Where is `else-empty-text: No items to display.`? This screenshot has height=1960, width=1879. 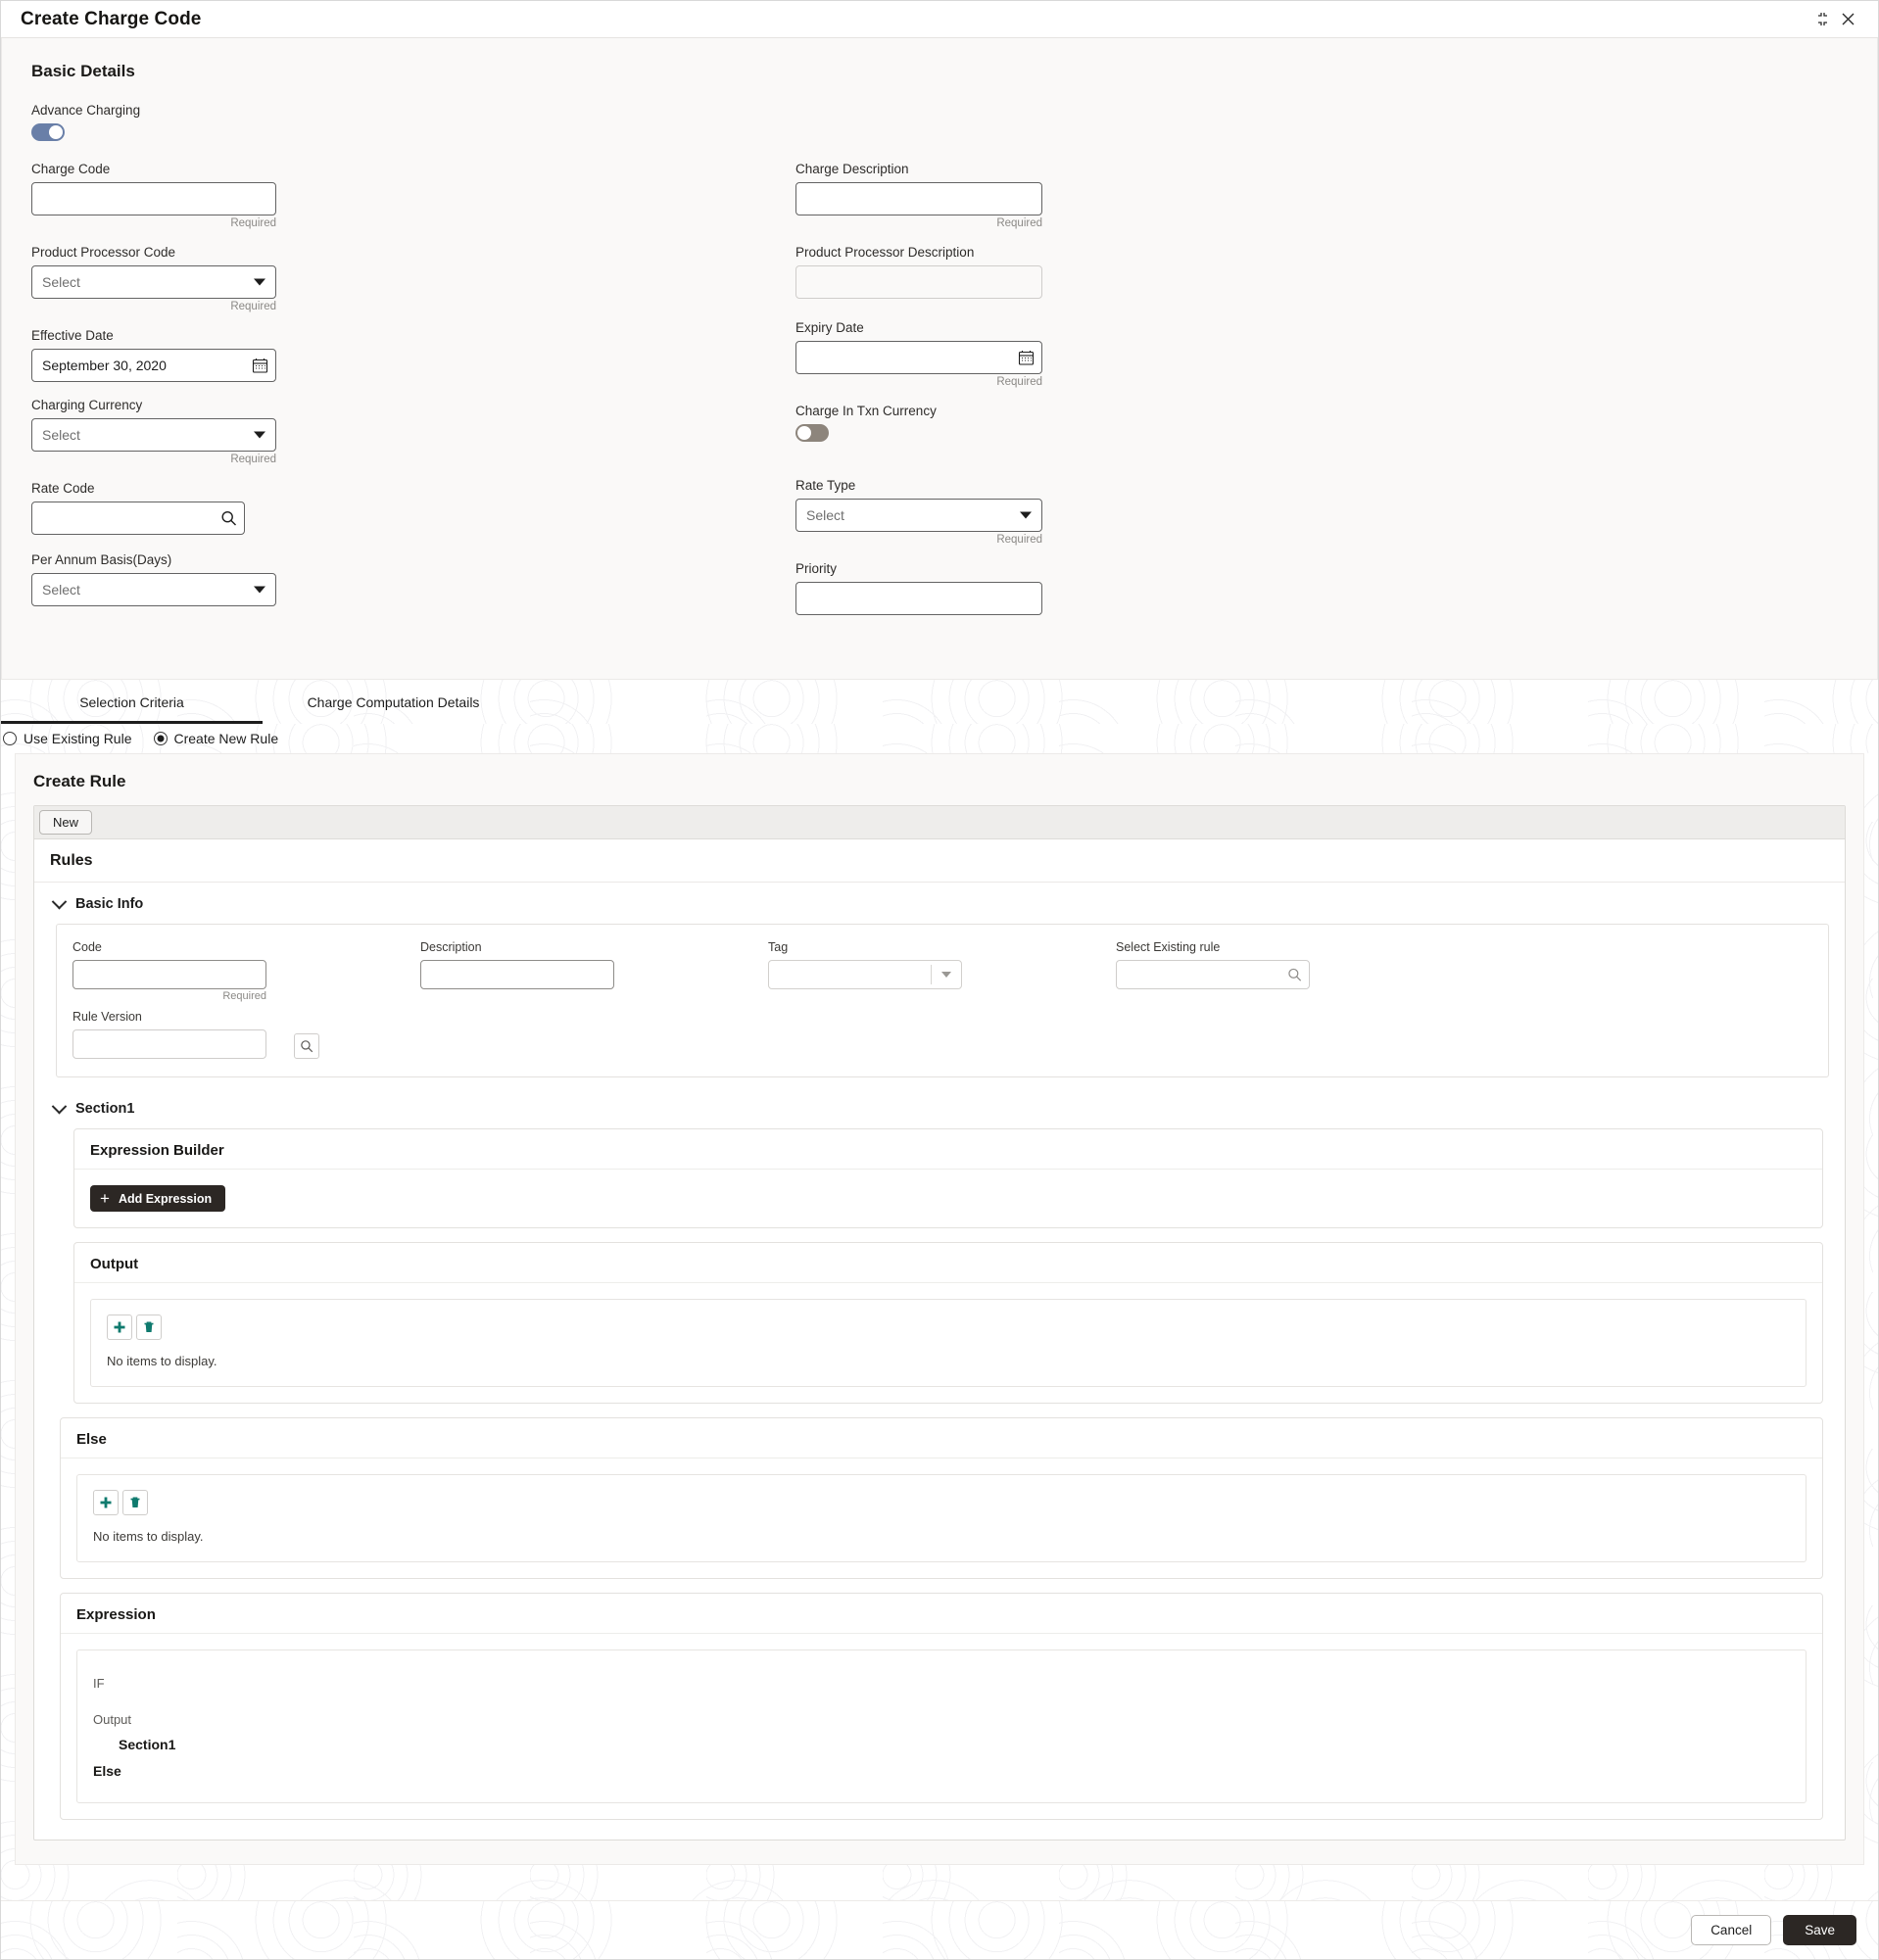
else-empty-text: No items to display. is located at coordinates (148, 1537).